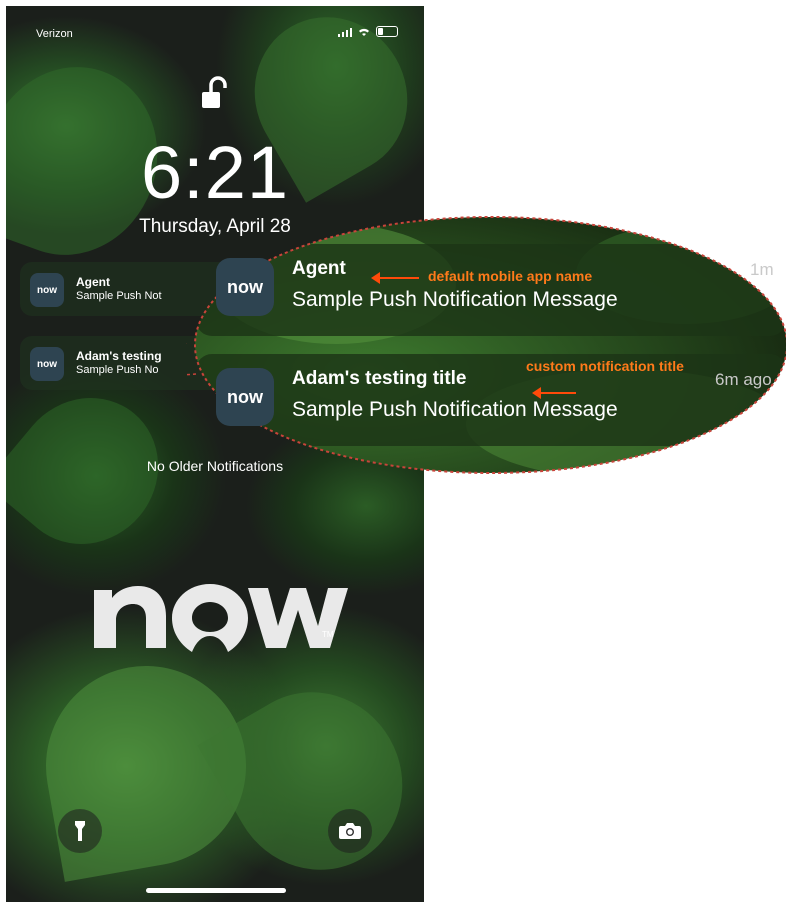 This screenshot has height=908, width=789. I want to click on notification-age: 1m, so click(762, 269).